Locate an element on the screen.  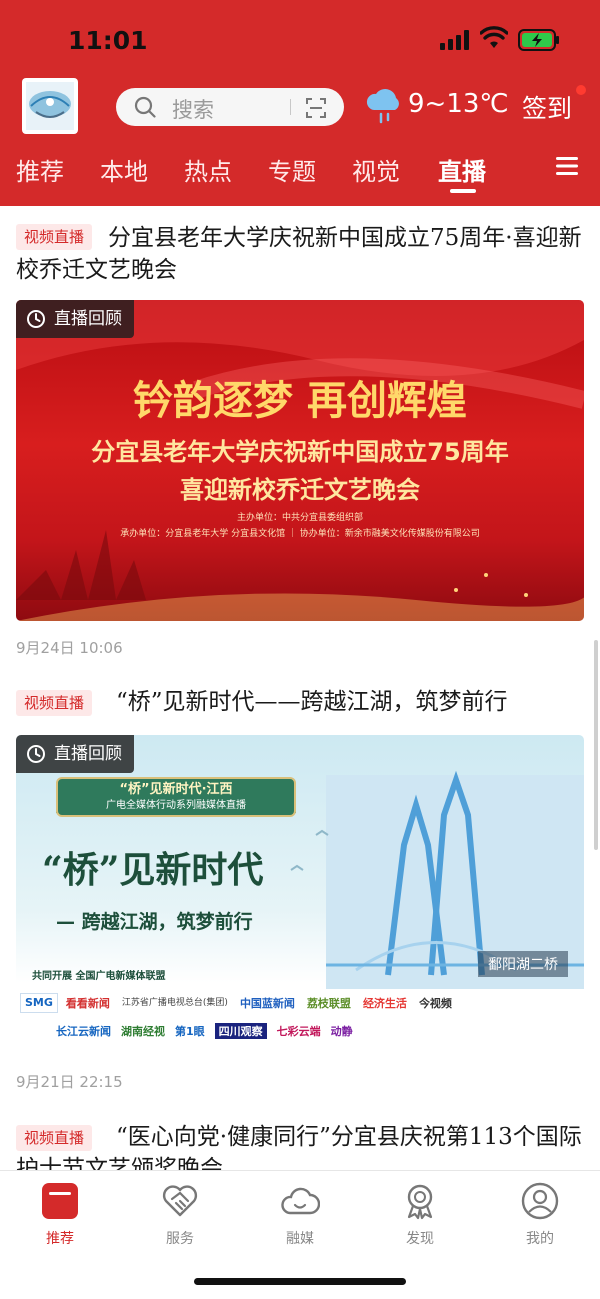
partner-logo: 动静 is located at coordinates (341, 1031).